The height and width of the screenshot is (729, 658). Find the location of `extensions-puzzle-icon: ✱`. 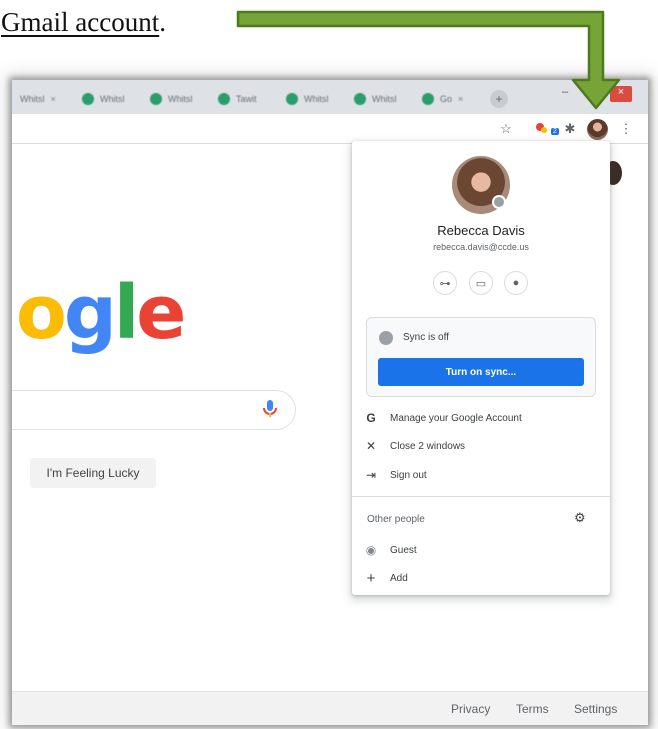

extensions-puzzle-icon: ✱ is located at coordinates (570, 129).